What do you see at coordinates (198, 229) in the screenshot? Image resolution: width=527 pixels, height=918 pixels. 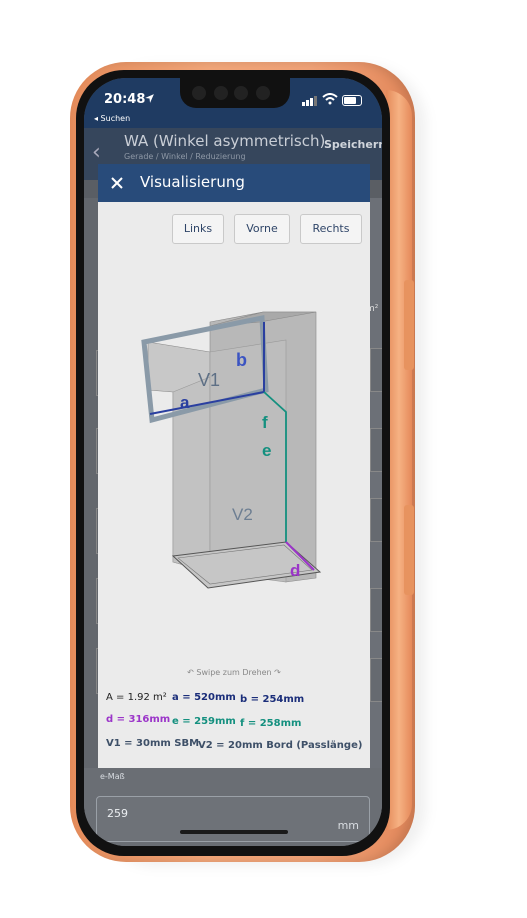 I see `view-left-button: Links` at bounding box center [198, 229].